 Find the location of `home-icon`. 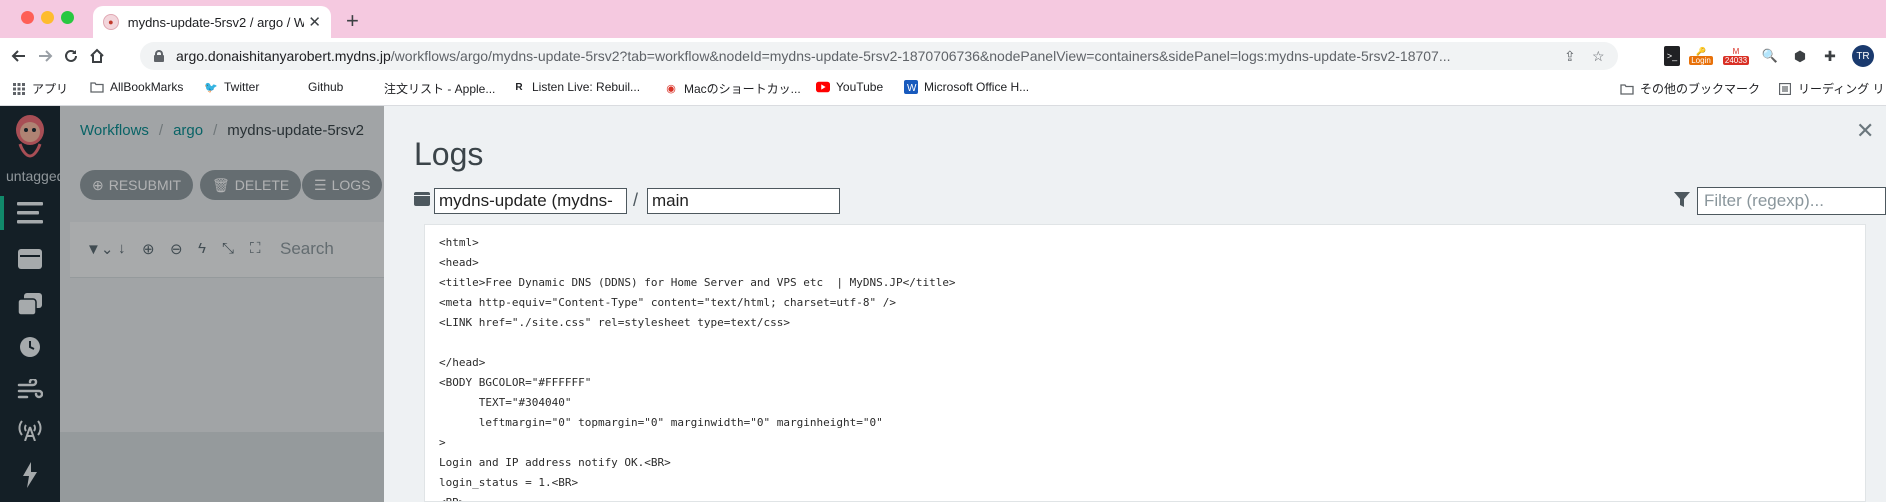

home-icon is located at coordinates (97, 56).